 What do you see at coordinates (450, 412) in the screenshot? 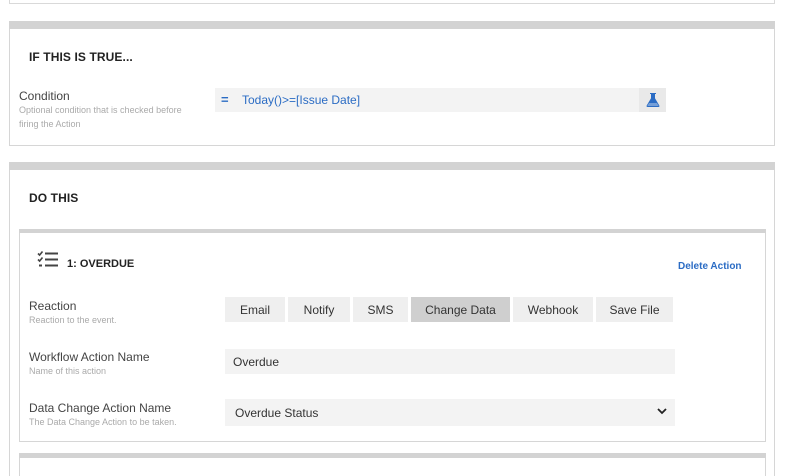
I see `data-change-action-select: Overdue Status` at bounding box center [450, 412].